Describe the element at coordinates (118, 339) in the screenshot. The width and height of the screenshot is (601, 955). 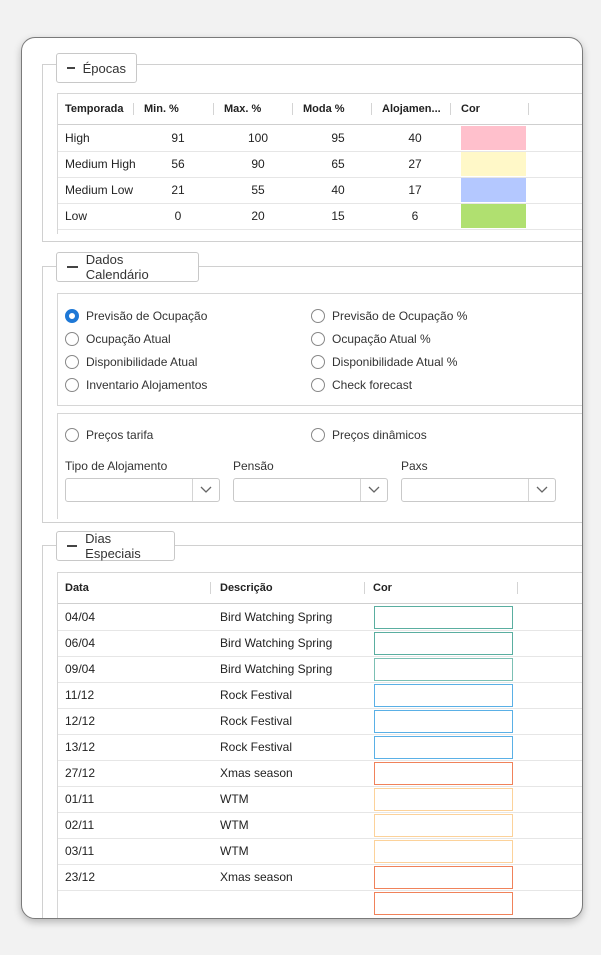
I see `radio-ocupacao-atual: Ocupação Atual` at that location.